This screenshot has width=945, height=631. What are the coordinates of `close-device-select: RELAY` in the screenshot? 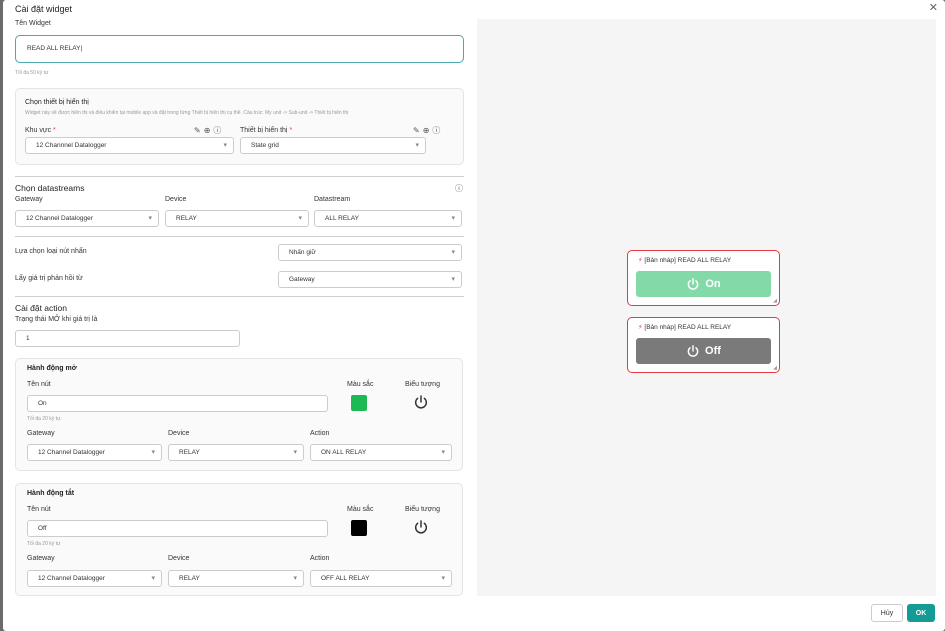 It's located at (236, 578).